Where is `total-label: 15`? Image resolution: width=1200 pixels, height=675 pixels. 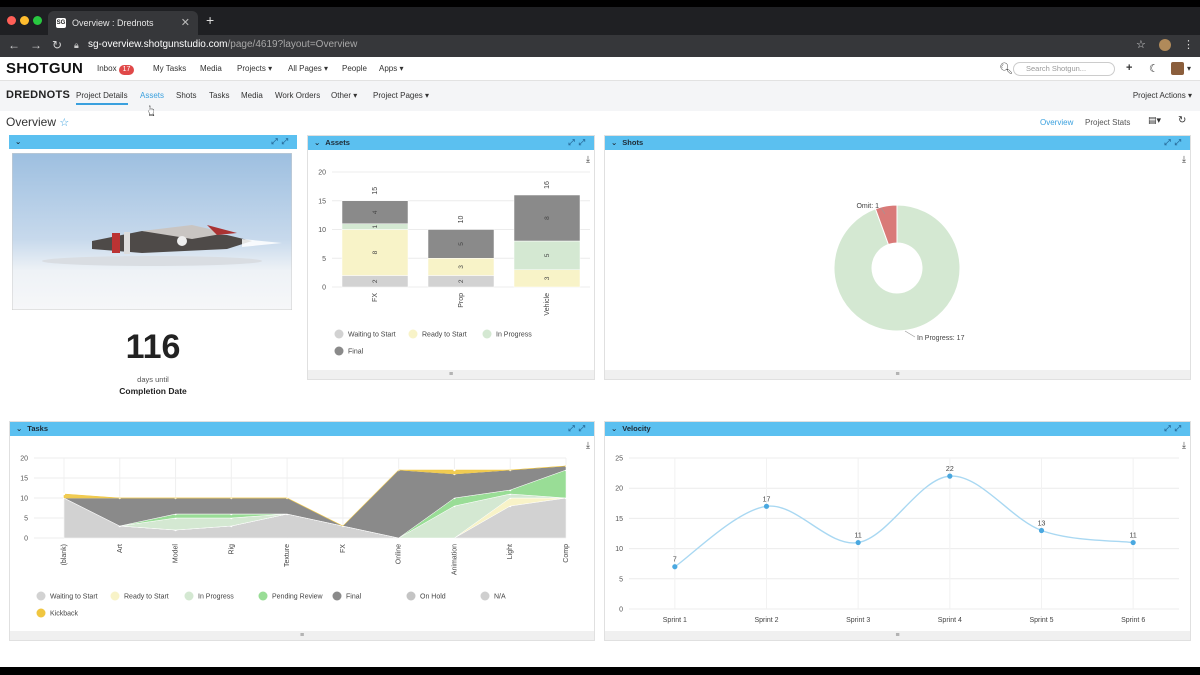
total-label: 15 is located at coordinates (375, 191).